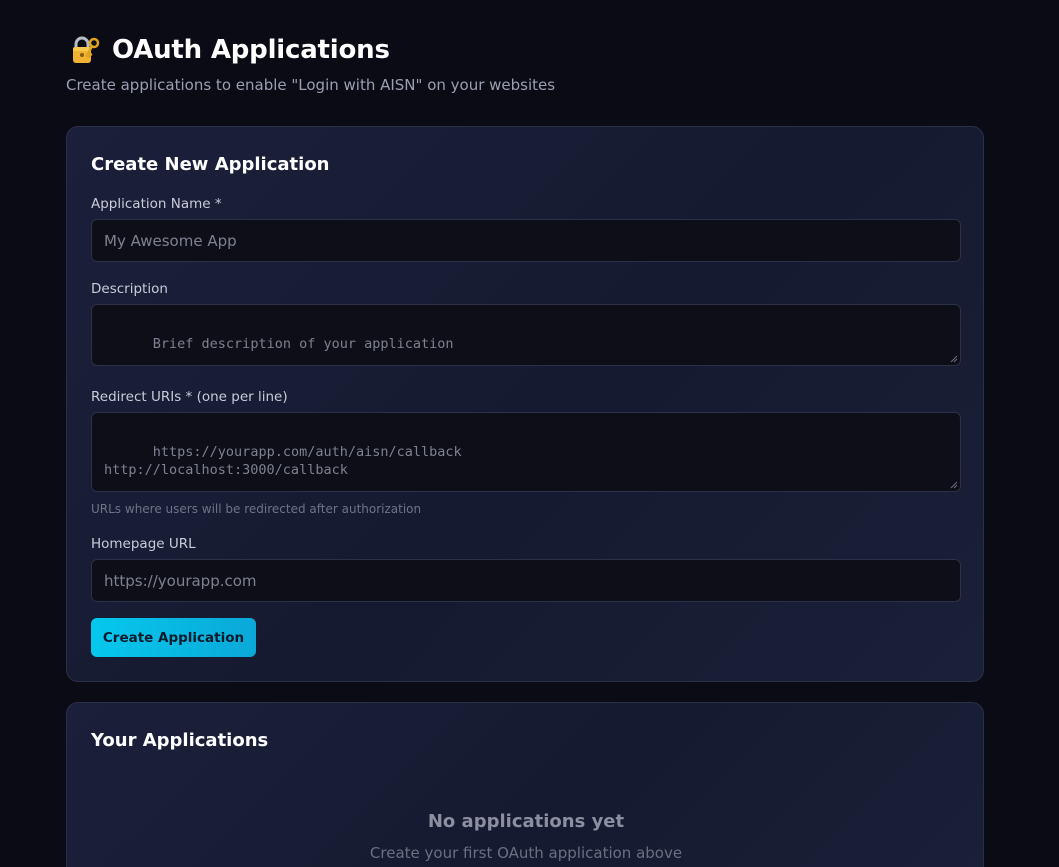 This screenshot has height=867, width=1059. I want to click on create-card-title: Create New Application, so click(210, 164).